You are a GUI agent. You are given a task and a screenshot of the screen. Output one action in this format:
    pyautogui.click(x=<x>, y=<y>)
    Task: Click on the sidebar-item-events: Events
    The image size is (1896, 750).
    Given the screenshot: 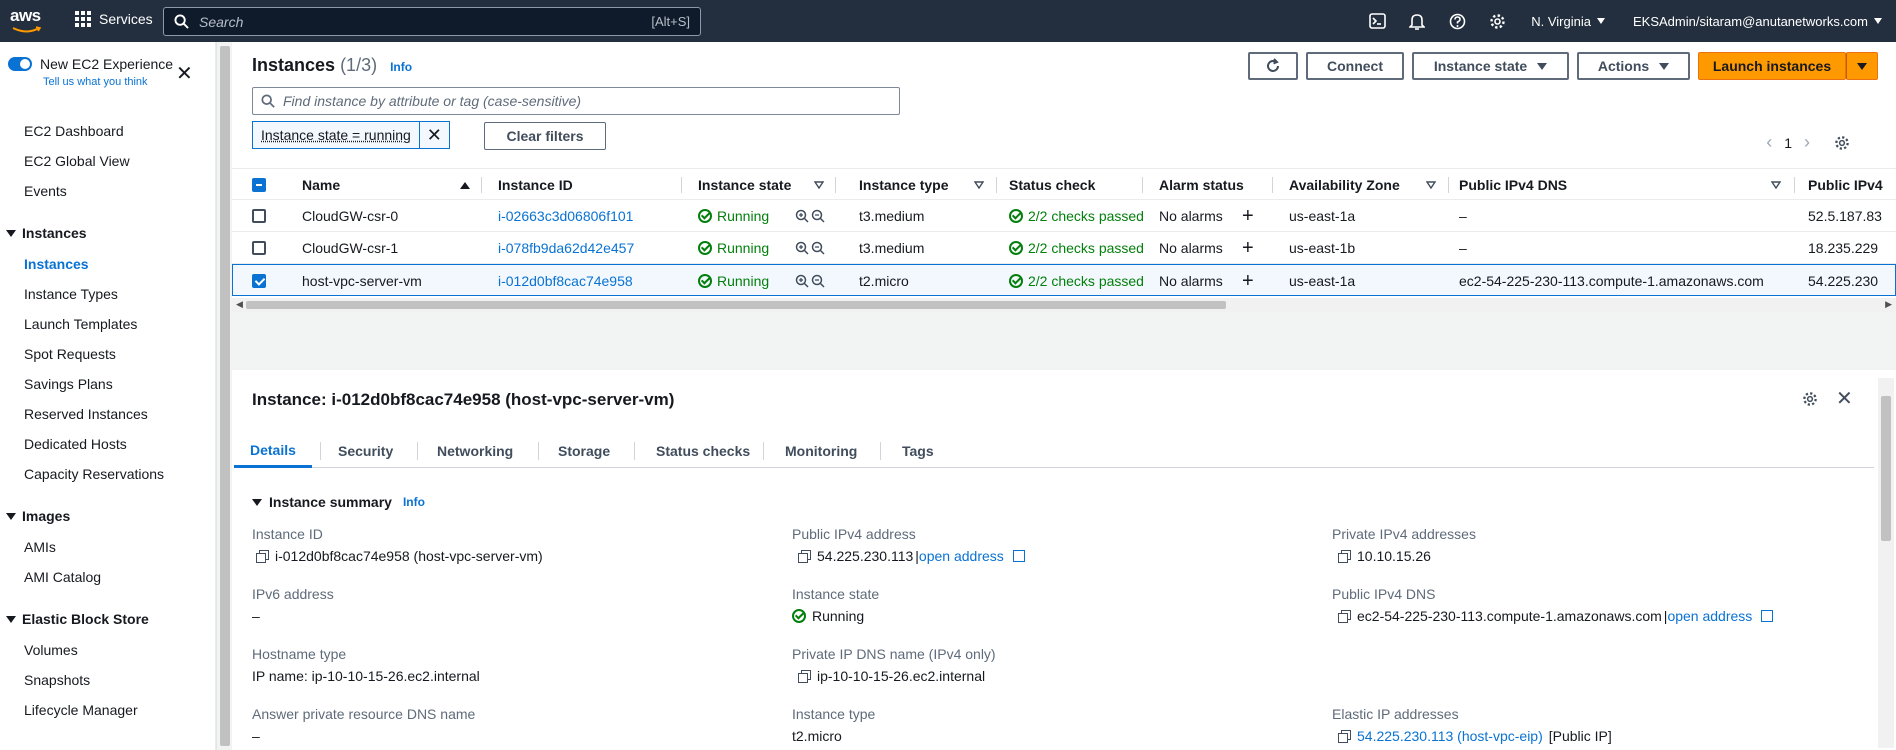 What is the action you would take?
    pyautogui.click(x=45, y=191)
    